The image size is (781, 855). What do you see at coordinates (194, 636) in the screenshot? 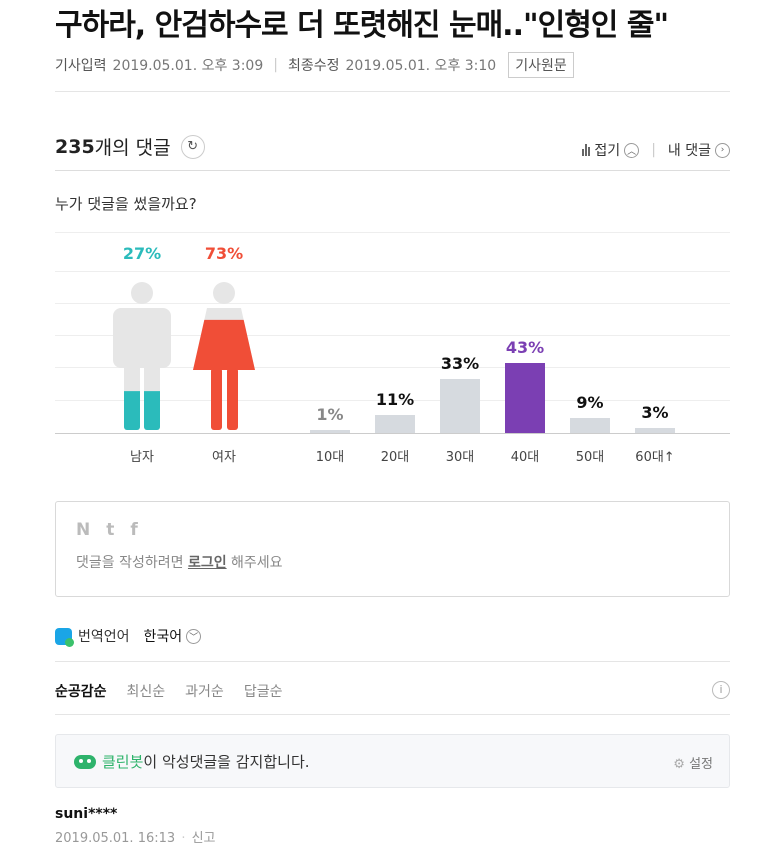
I see `chevron-down-icon: ﹀` at bounding box center [194, 636].